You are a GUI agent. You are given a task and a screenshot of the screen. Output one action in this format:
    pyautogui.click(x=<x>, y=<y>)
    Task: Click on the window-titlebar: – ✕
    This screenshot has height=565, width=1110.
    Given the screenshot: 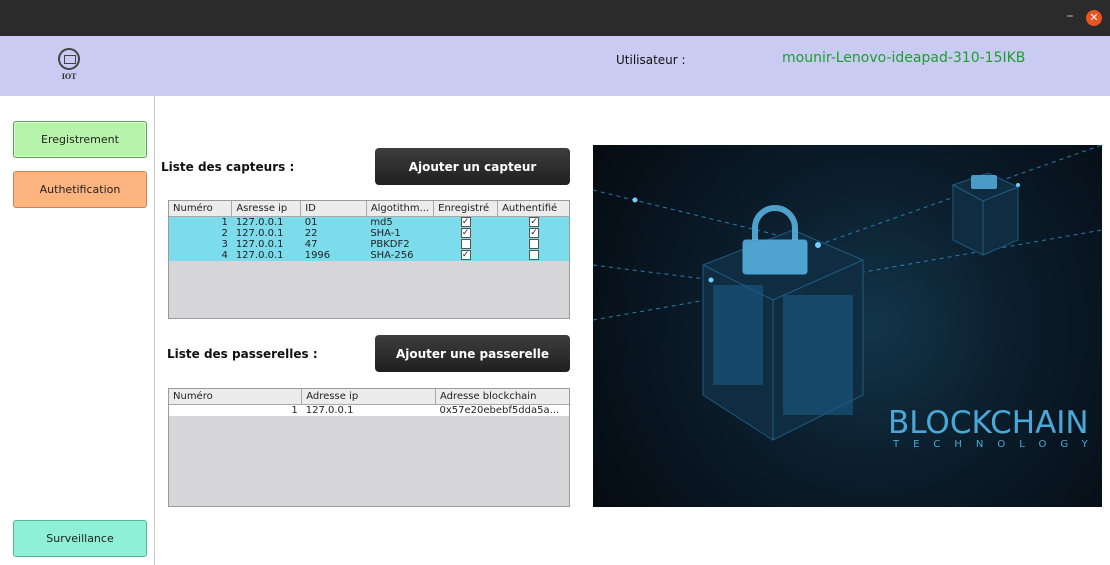 What is the action you would take?
    pyautogui.click(x=555, y=18)
    